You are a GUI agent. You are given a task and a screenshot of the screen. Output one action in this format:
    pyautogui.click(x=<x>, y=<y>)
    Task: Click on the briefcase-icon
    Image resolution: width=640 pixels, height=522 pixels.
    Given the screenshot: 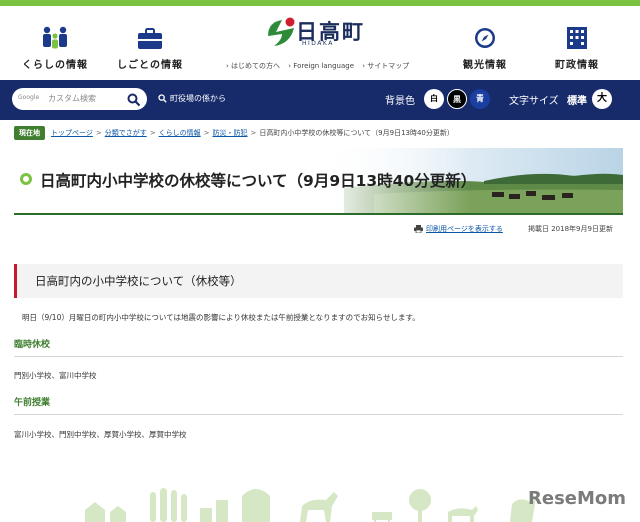 What is the action you would take?
    pyautogui.click(x=150, y=37)
    